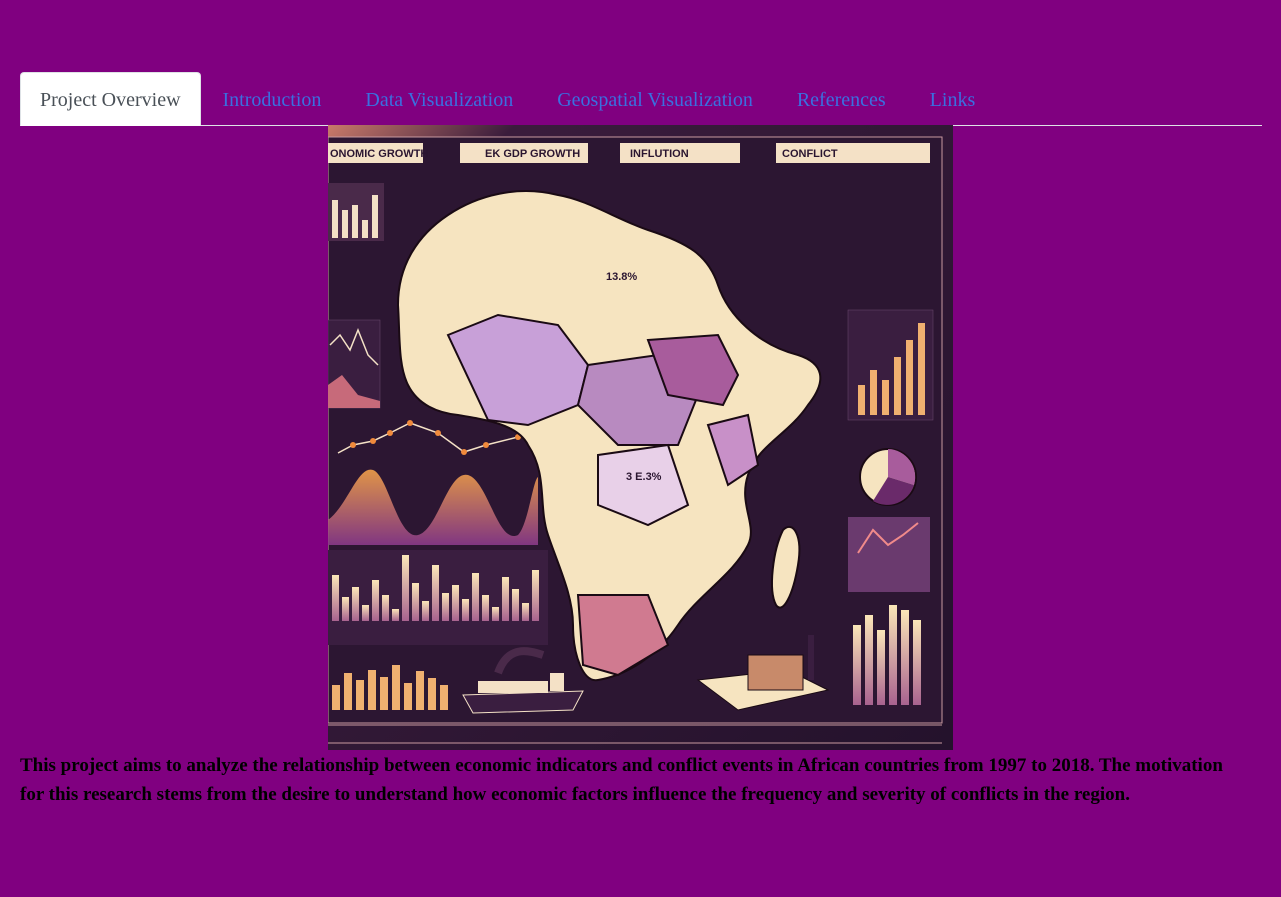 The width and height of the screenshot is (1281, 897). I want to click on tab-geospatial-visualization: Geospatial Visualization, so click(655, 99).